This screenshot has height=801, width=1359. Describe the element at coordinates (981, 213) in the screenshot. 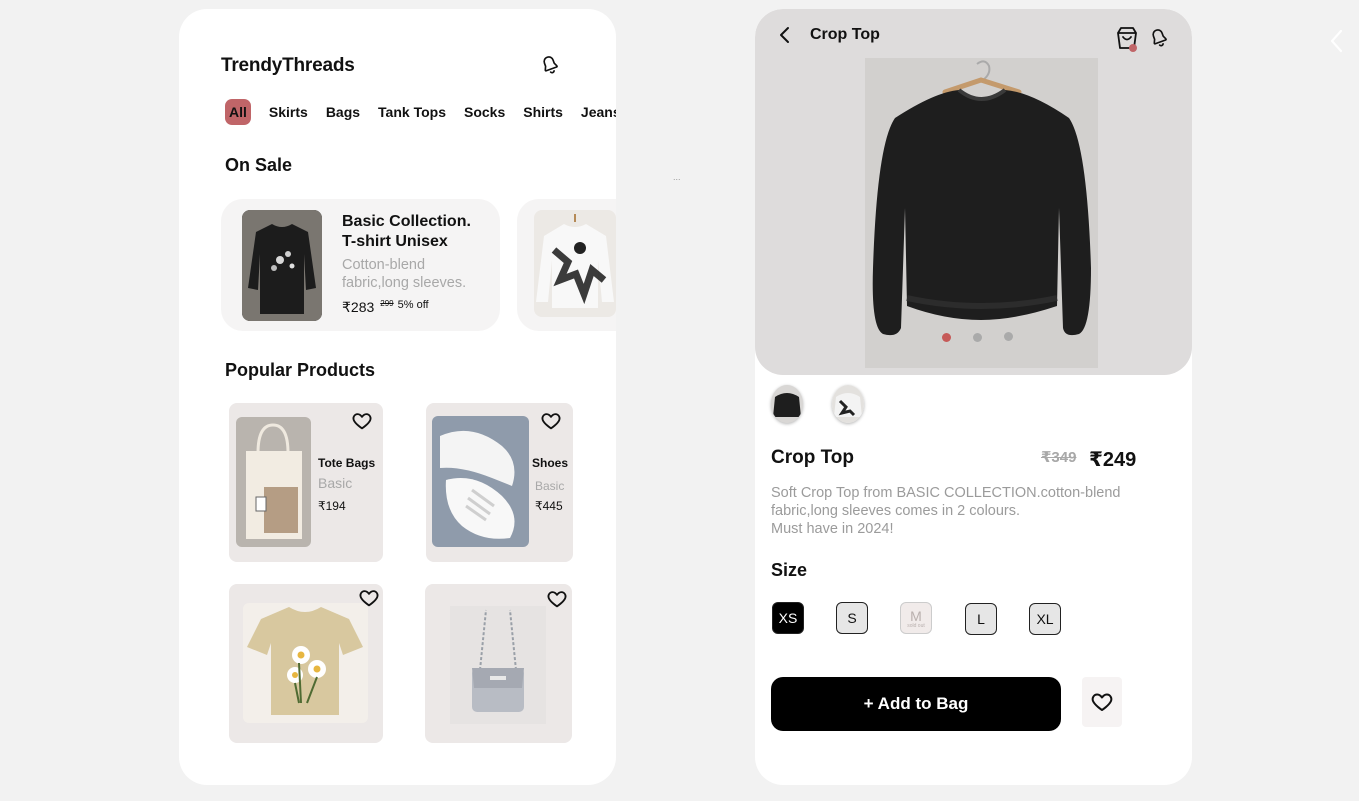

I see `main-product-image` at that location.